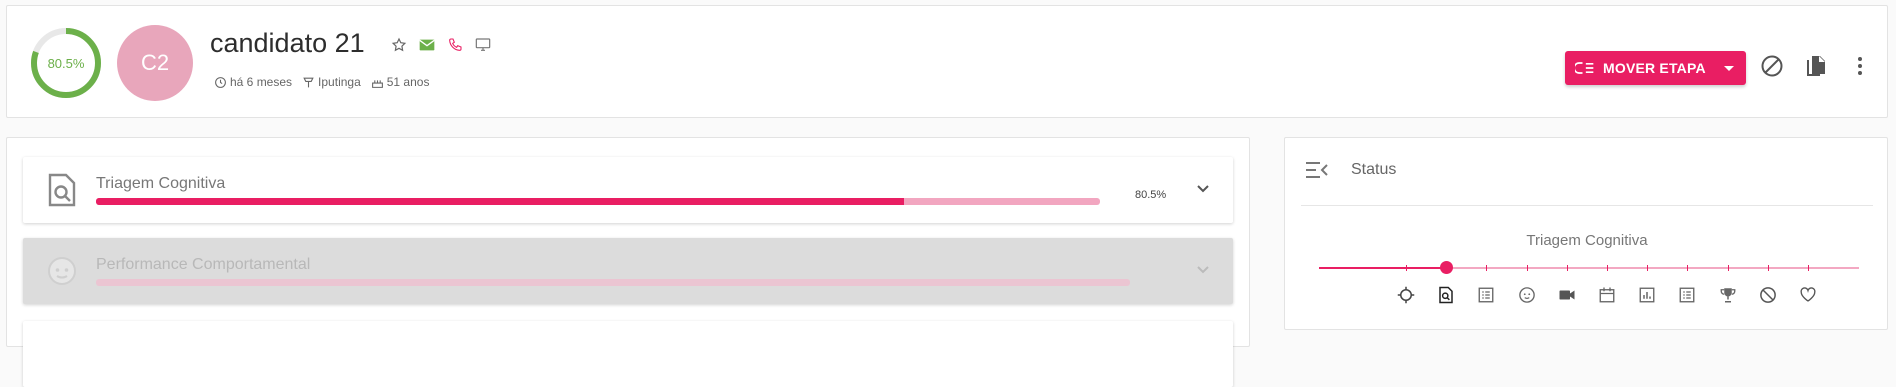  I want to click on more-options-icon, so click(1860, 66).